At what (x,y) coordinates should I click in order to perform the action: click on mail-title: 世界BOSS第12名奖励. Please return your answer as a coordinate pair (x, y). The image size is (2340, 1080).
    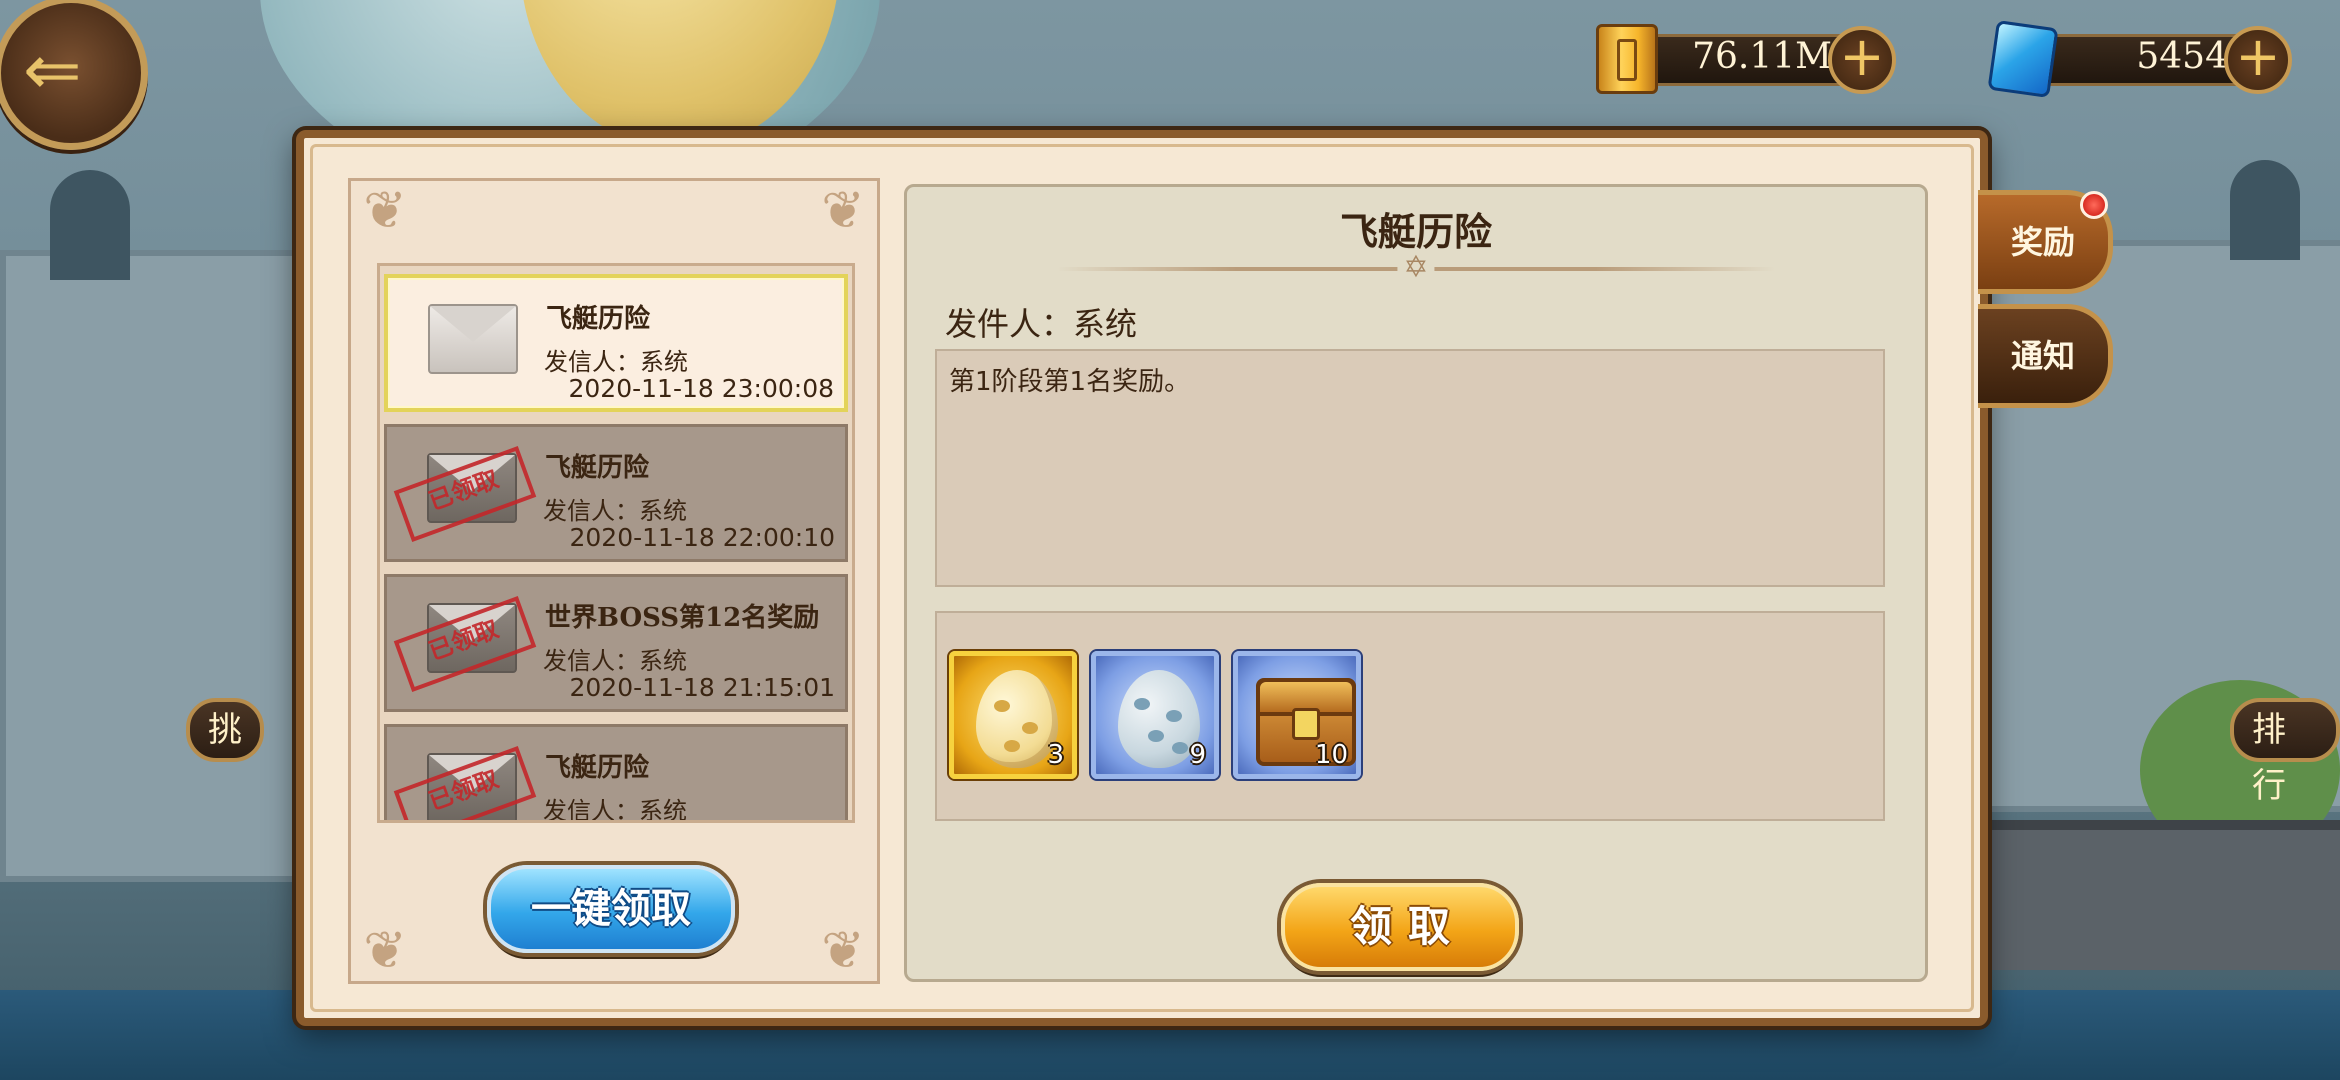
    Looking at the image, I should click on (682, 618).